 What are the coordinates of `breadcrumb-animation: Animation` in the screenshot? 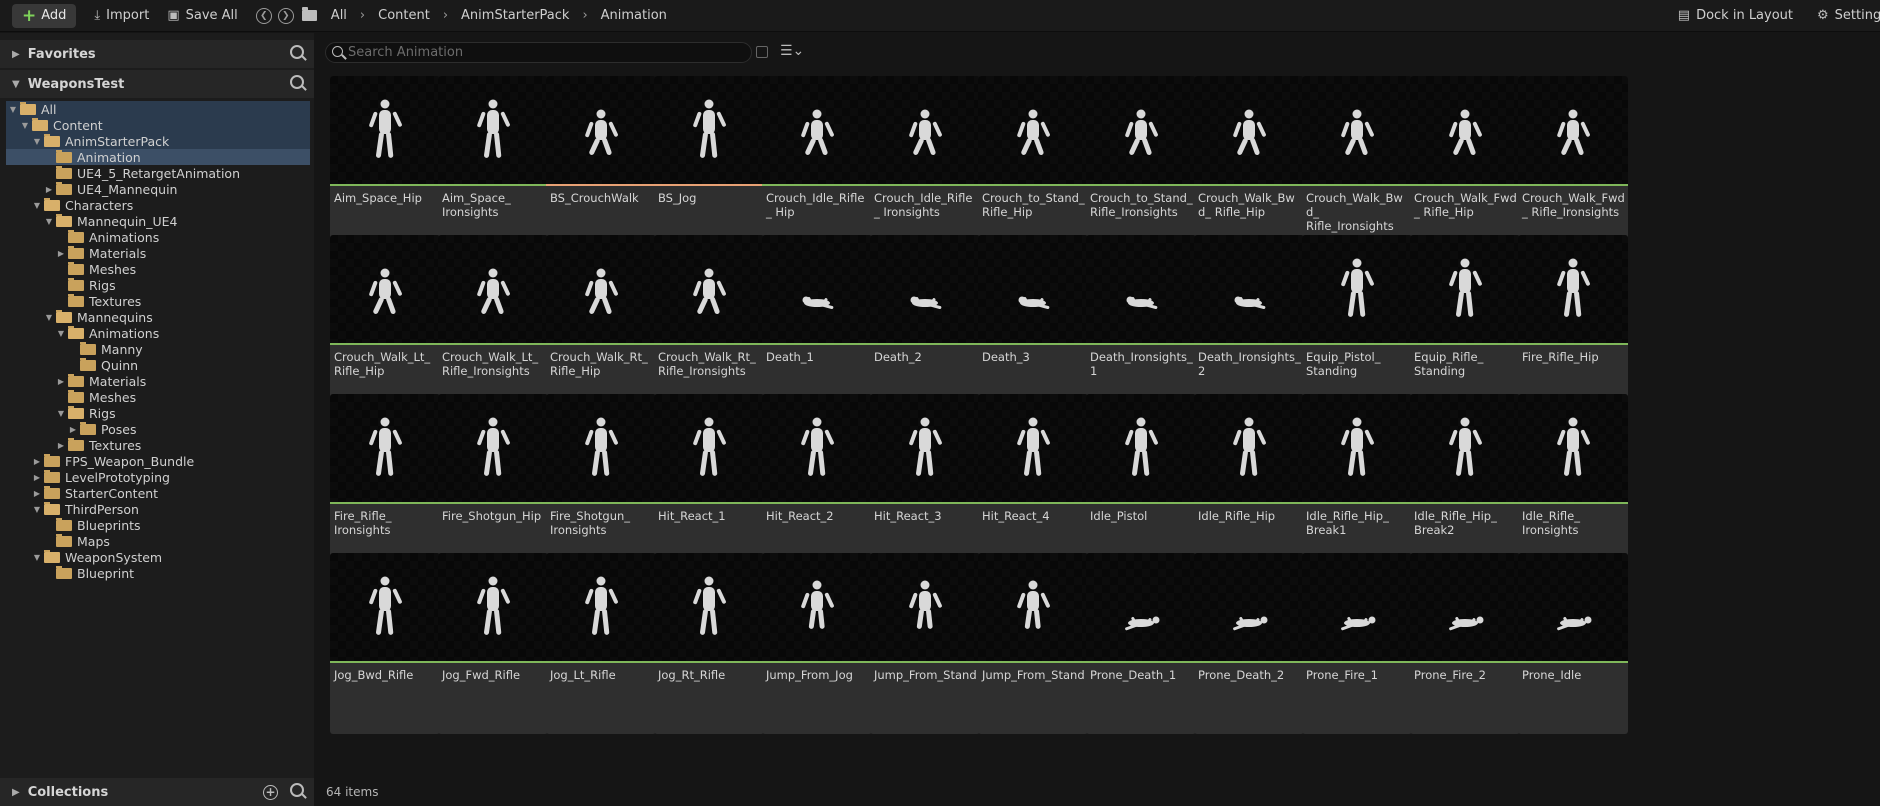 It's located at (634, 15).